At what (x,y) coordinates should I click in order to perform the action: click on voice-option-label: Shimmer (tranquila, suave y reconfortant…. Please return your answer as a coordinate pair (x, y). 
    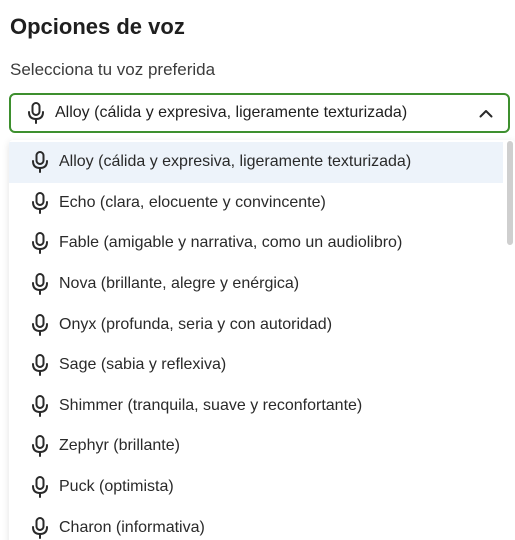
    Looking at the image, I should click on (211, 405).